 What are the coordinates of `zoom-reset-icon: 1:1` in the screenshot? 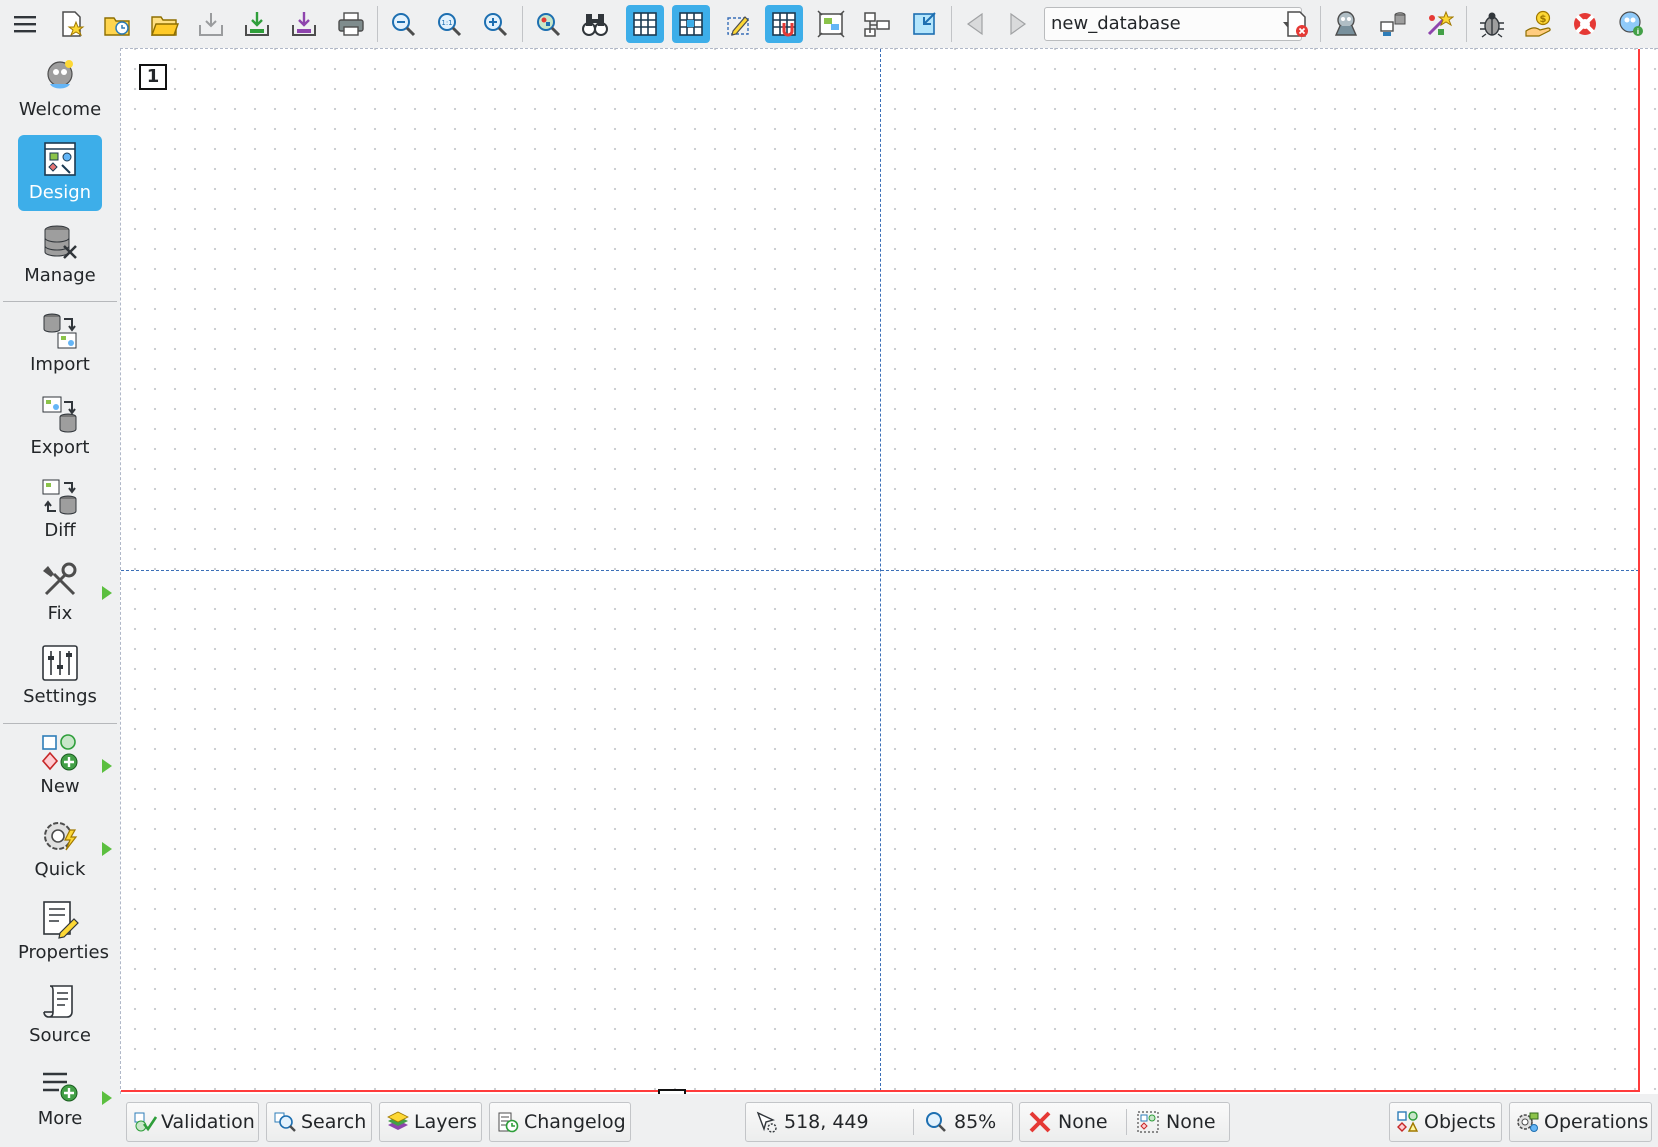 It's located at (449, 24).